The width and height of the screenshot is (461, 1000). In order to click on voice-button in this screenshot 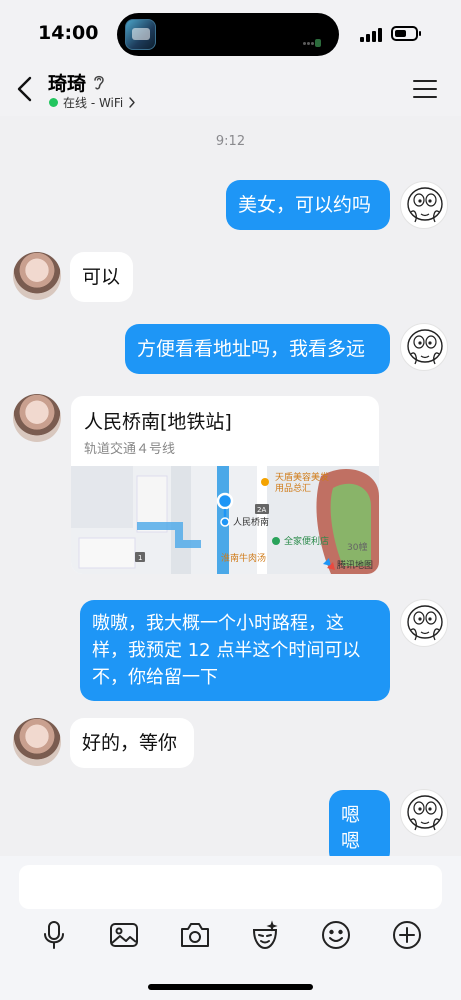, I will do `click(54, 935)`.